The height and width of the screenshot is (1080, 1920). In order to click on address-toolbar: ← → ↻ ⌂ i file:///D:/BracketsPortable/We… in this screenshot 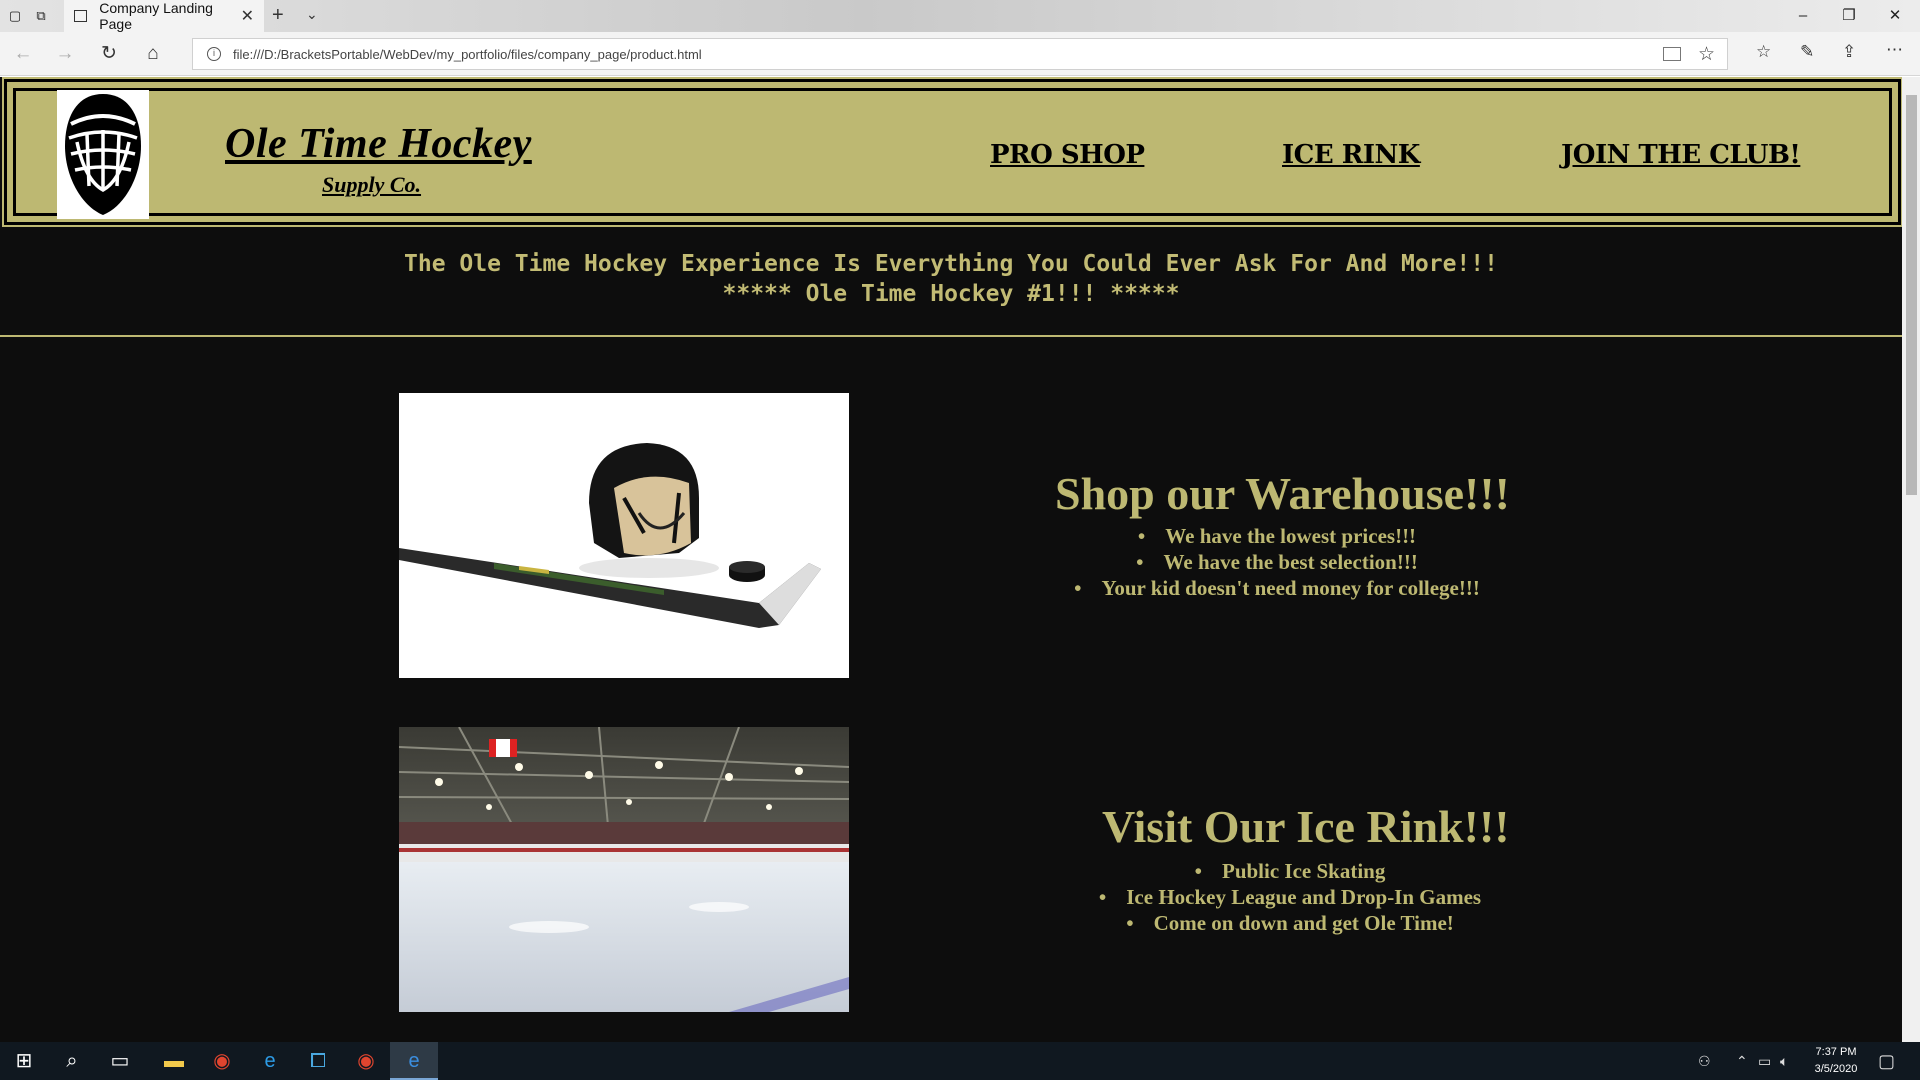, I will do `click(960, 54)`.